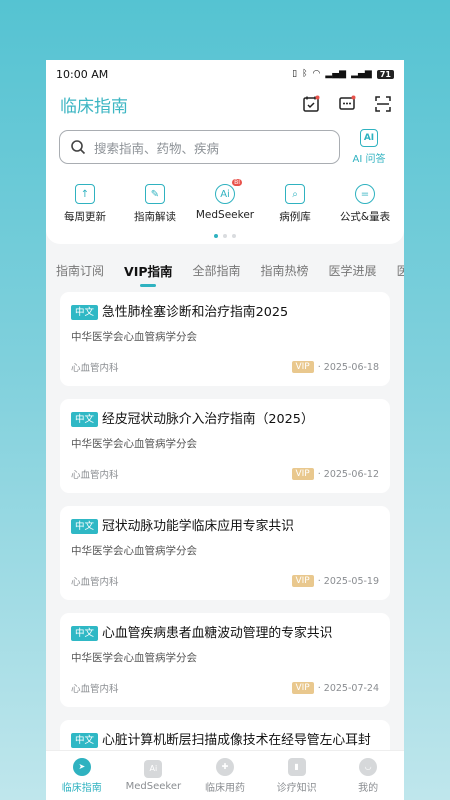  Describe the element at coordinates (216, 236) in the screenshot. I see `page-dot-active` at that location.